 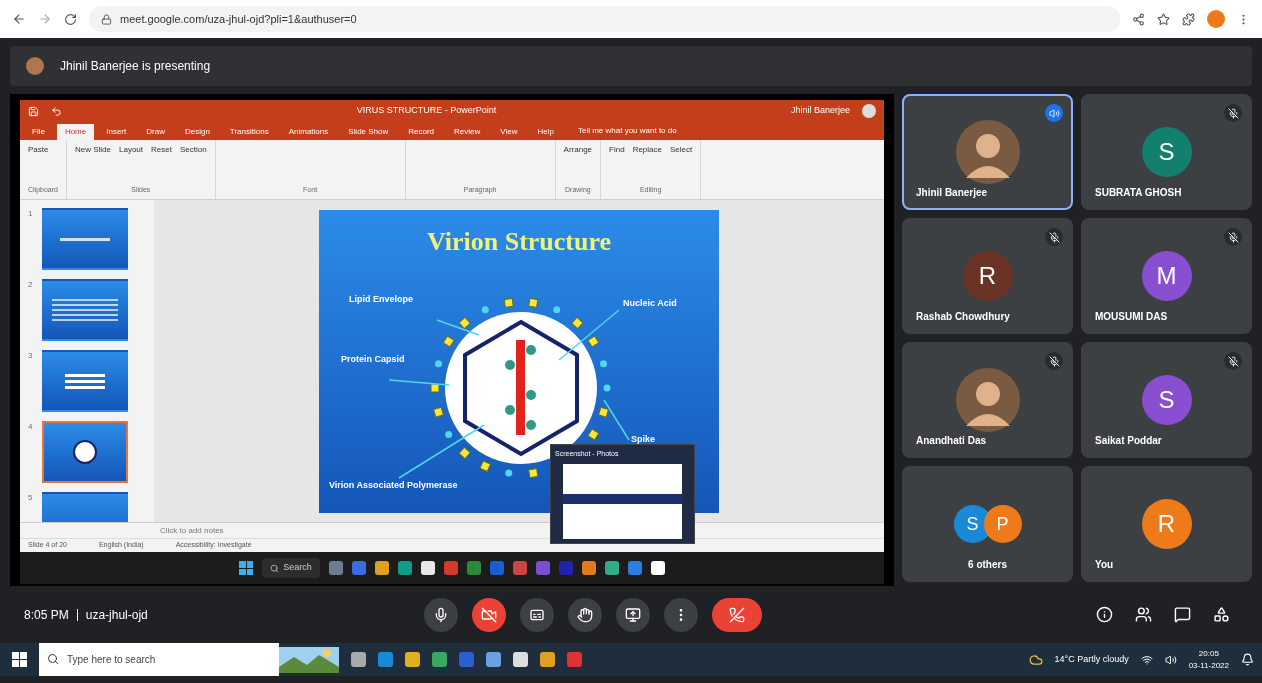 I want to click on ribbon-button: Layout, so click(x=131, y=150).